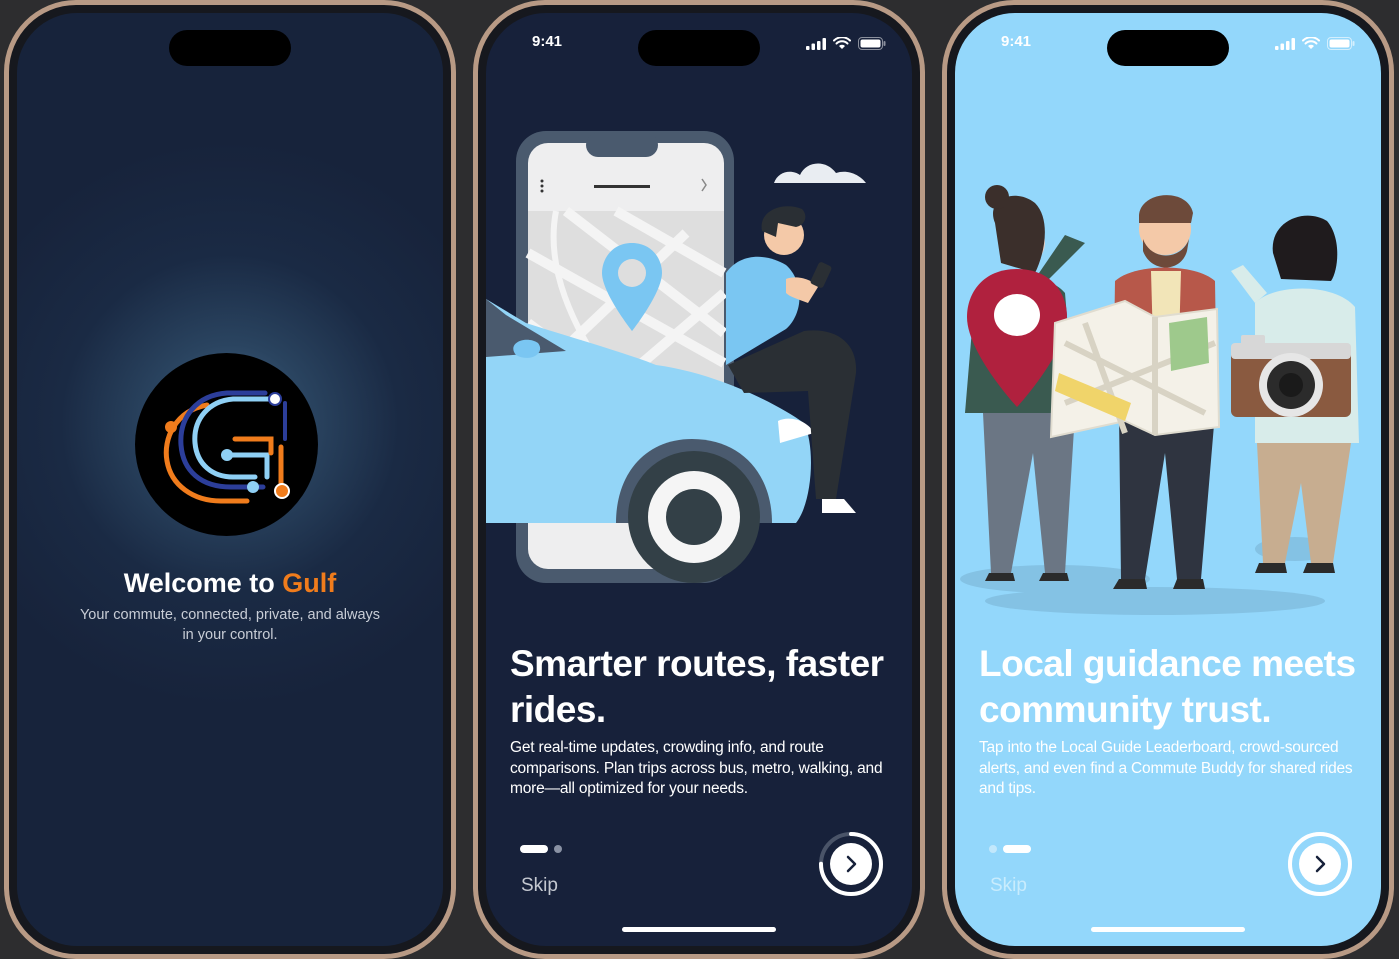 The width and height of the screenshot is (1399, 959). What do you see at coordinates (1167, 686) in the screenshot?
I see `onboarding-headline: Local guidance meets community trust.` at bounding box center [1167, 686].